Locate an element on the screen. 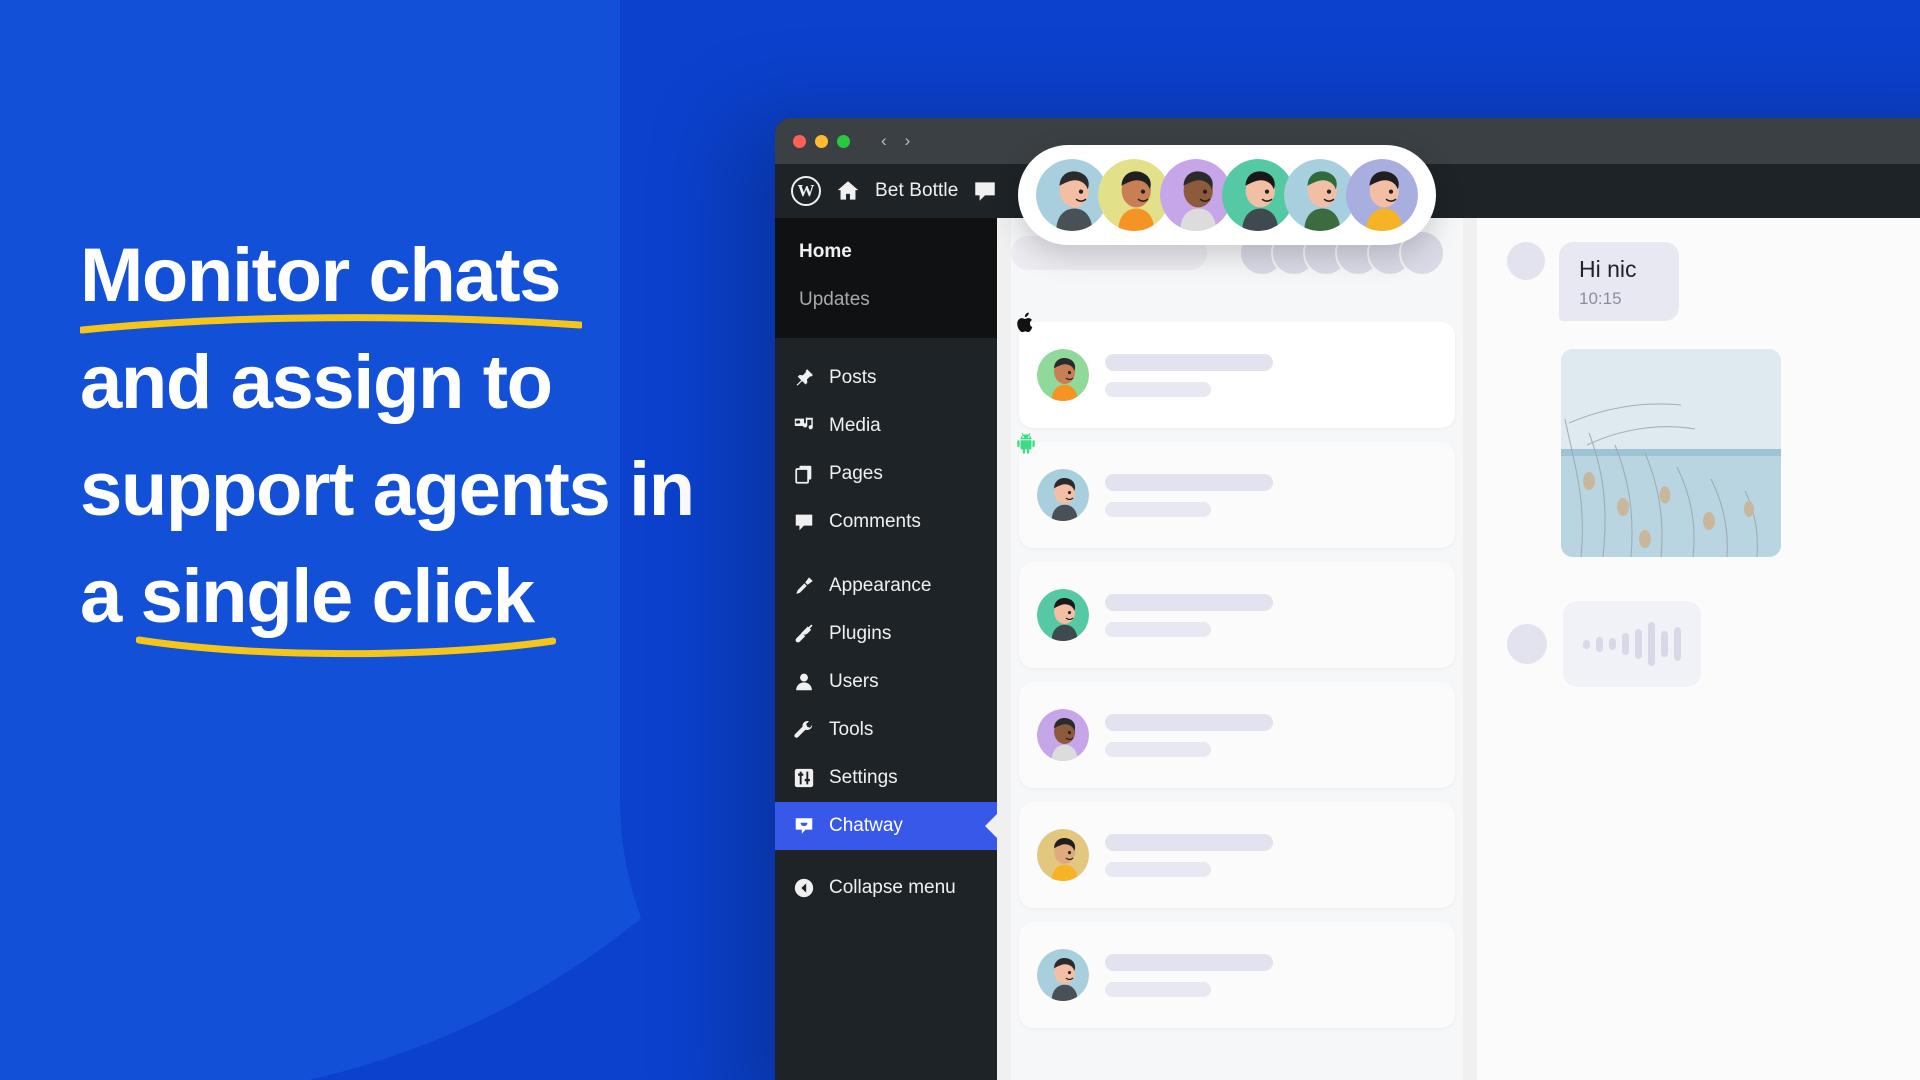  pages-icon is located at coordinates (803, 474).